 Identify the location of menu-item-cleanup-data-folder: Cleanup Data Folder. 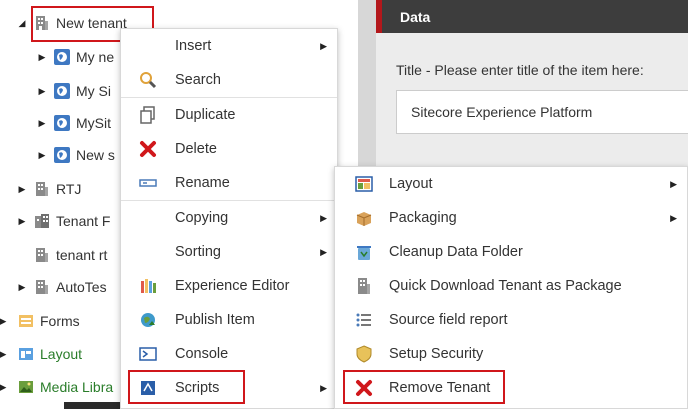
(511, 252).